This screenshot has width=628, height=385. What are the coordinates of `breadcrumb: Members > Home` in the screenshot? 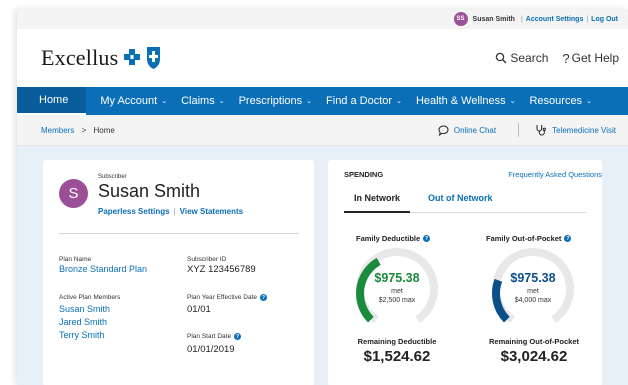 It's located at (78, 130).